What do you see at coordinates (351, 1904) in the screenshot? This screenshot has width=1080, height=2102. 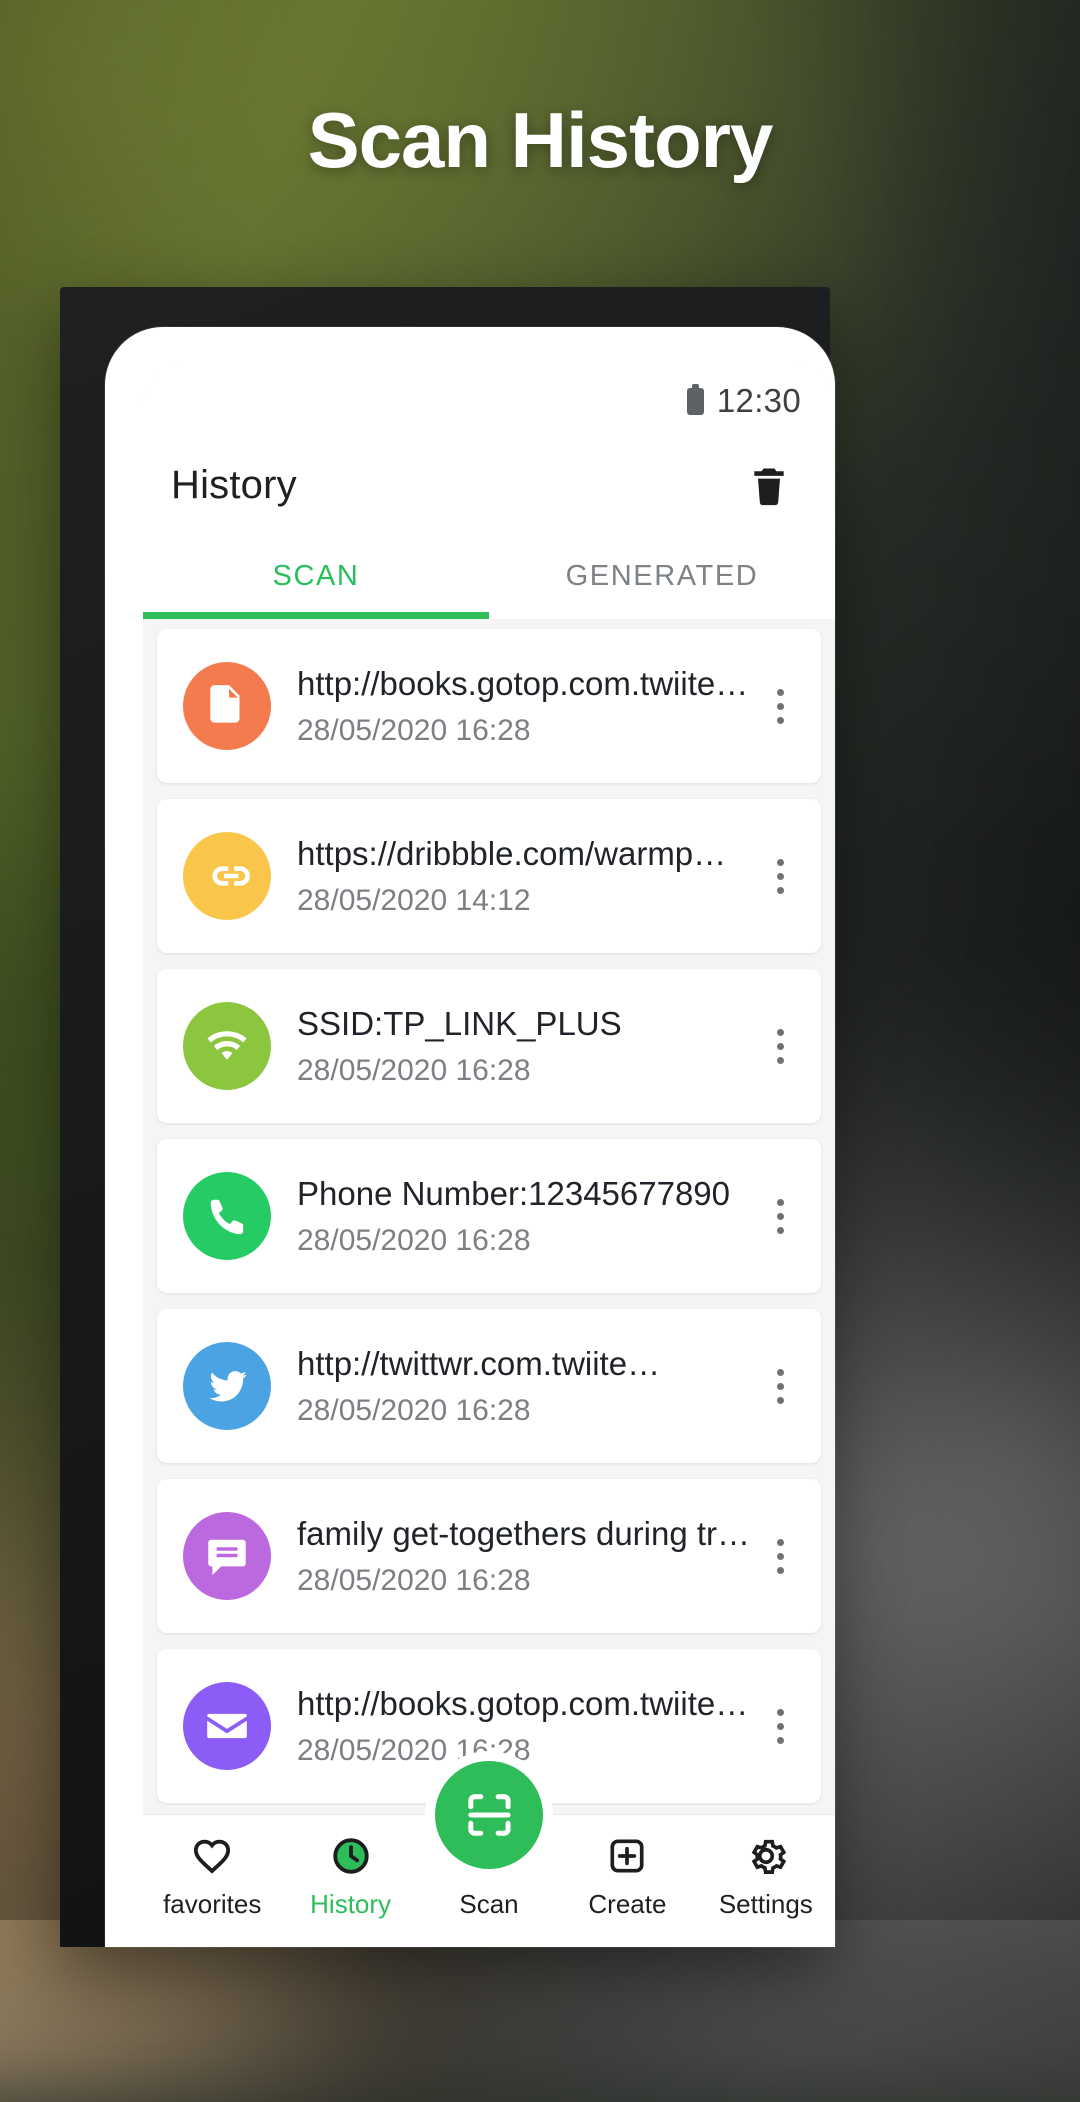 I see `nav-label: History` at bounding box center [351, 1904].